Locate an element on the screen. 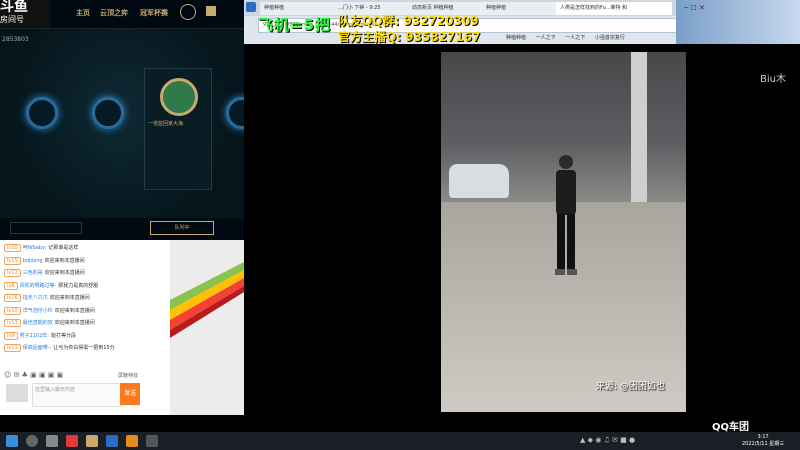  profile-icon is located at coordinates (188, 12).